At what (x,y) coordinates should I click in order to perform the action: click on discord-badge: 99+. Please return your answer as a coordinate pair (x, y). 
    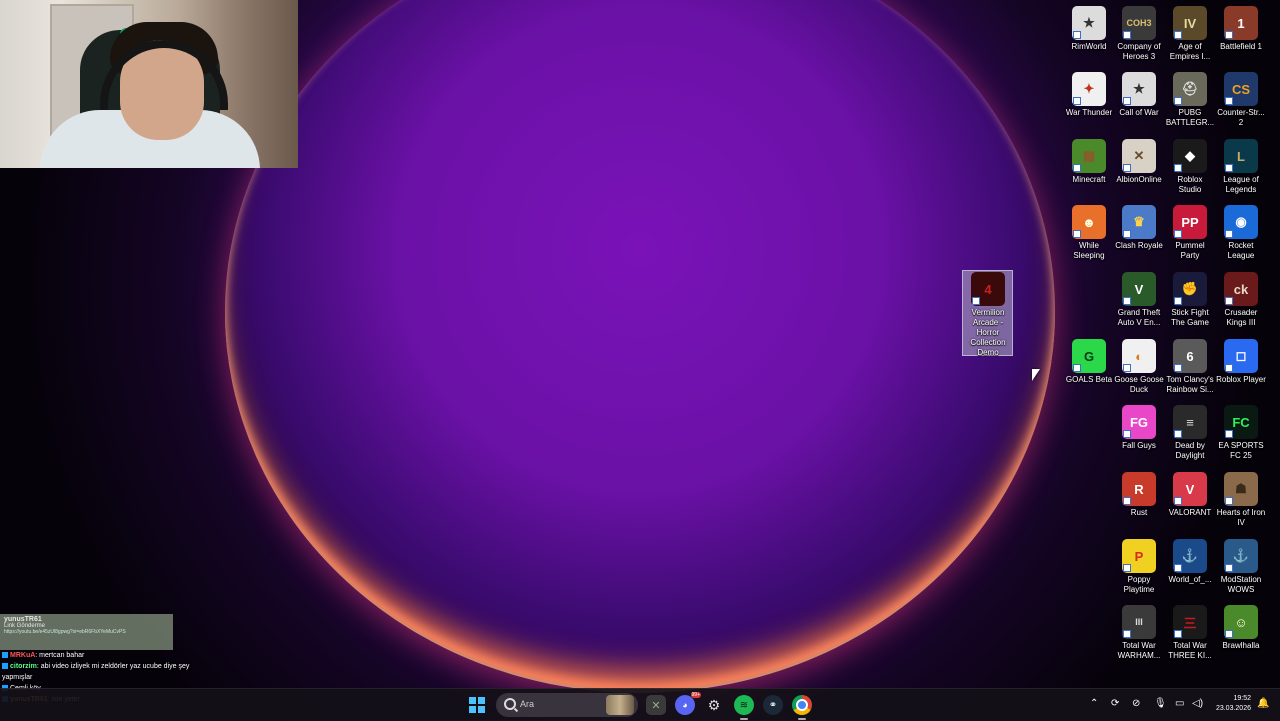
    Looking at the image, I should click on (695, 695).